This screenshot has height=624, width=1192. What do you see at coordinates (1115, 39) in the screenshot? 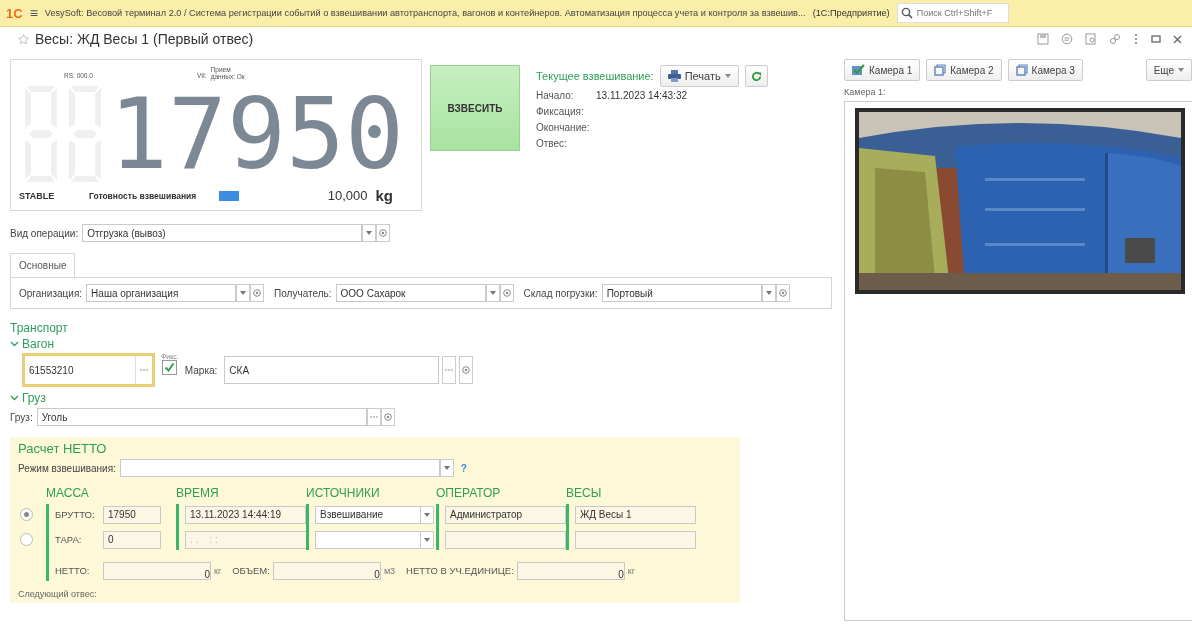
I see `link-icon` at bounding box center [1115, 39].